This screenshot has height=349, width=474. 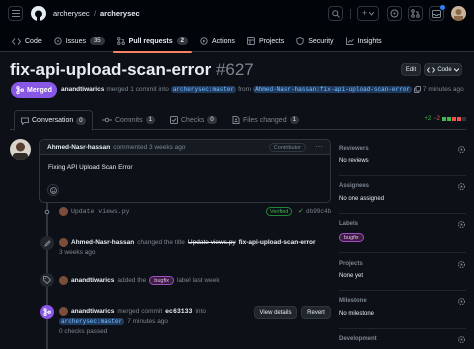 I want to click on github-mark-icon, so click(x=38, y=15).